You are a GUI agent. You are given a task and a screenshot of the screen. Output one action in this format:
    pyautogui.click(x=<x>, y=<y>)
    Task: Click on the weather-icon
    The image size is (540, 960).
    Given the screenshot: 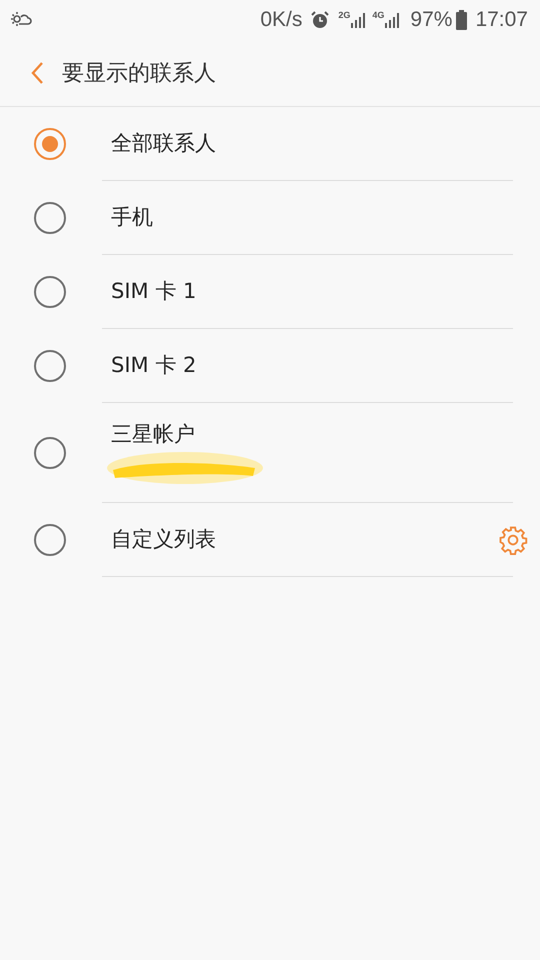 What is the action you would take?
    pyautogui.click(x=21, y=20)
    